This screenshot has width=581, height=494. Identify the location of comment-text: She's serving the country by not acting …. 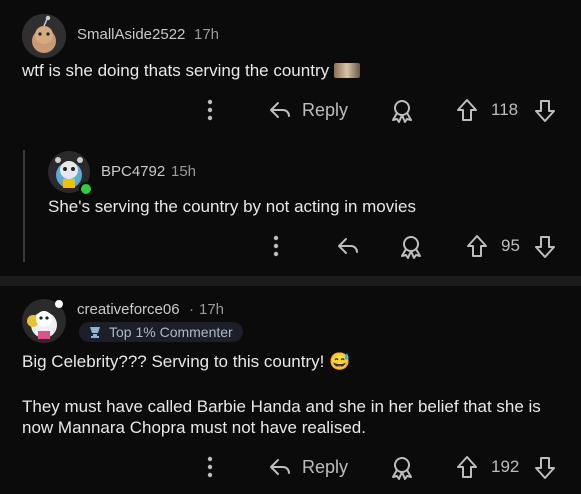
(232, 206).